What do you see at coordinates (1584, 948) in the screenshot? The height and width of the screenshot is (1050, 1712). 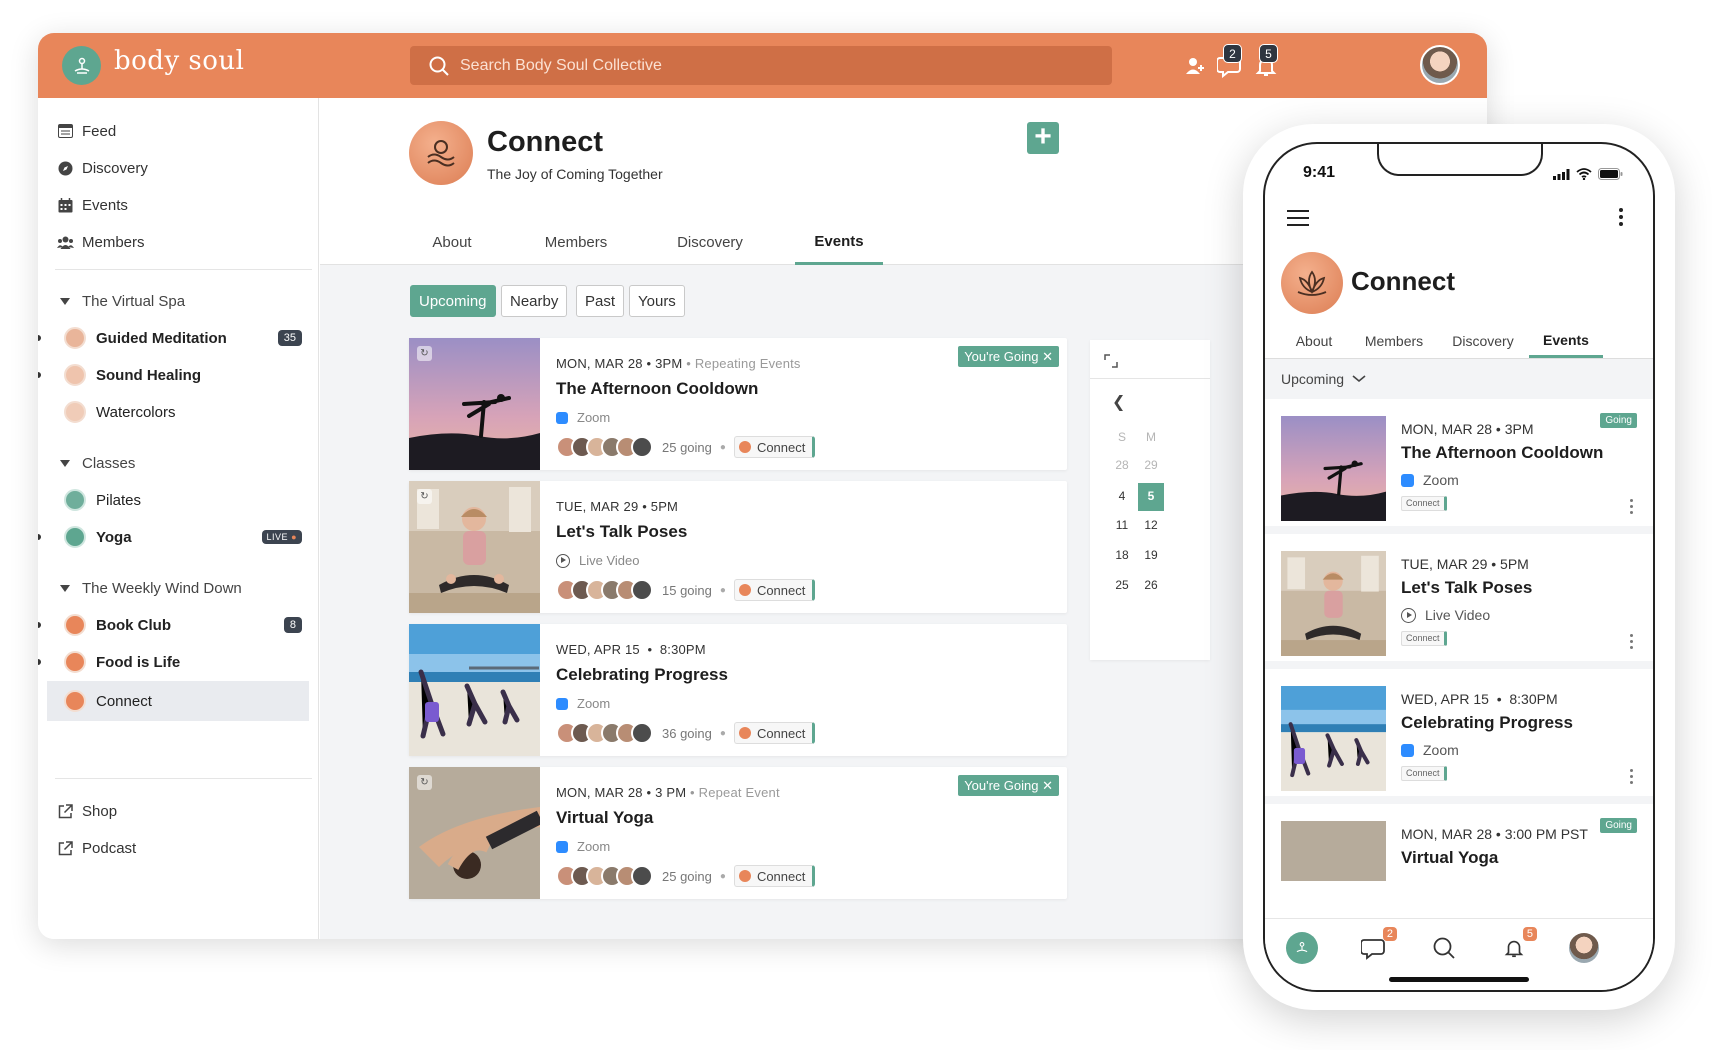 I see `profile-avatar` at bounding box center [1584, 948].